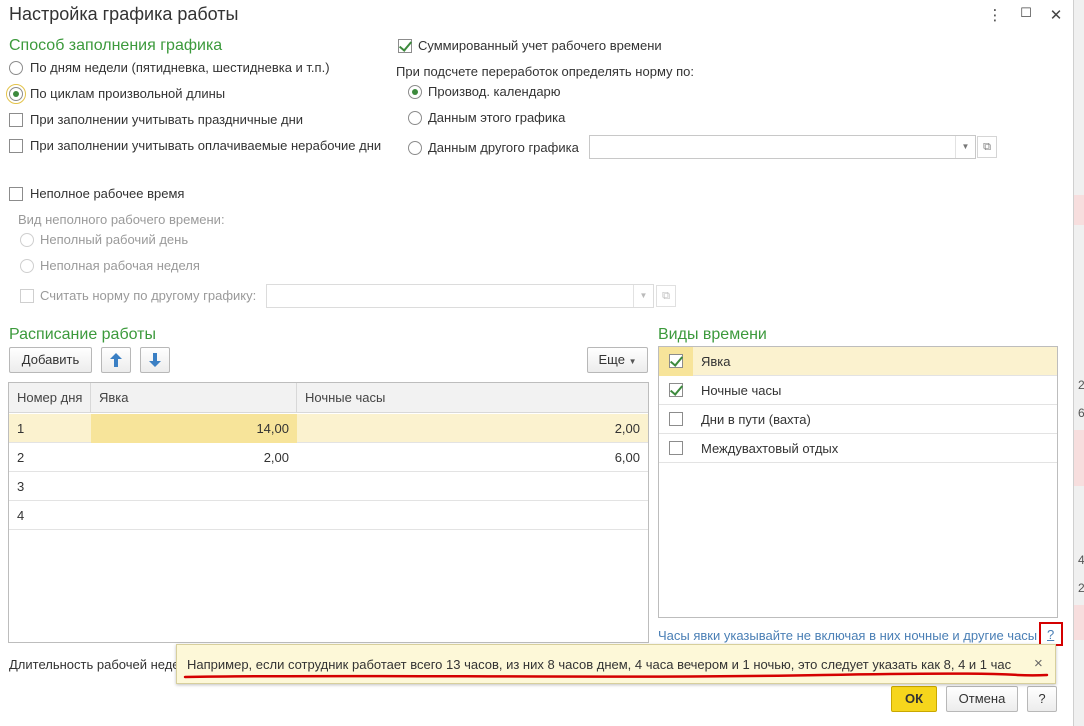 This screenshot has height=726, width=1084. What do you see at coordinates (16, 68) in the screenshot?
I see `radio-weekdays` at bounding box center [16, 68].